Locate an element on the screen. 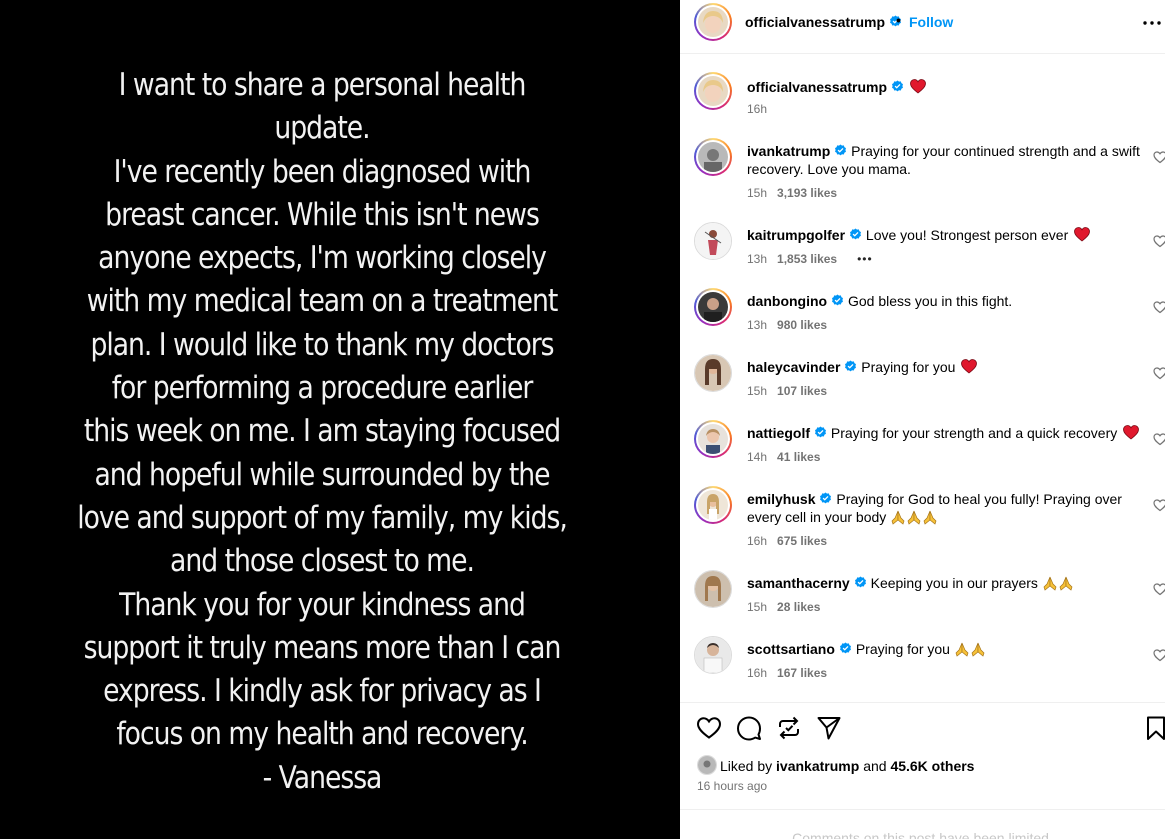 The height and width of the screenshot is (839, 1165). story-text-line: support it truly means more than I can is located at coordinates (322, 647).